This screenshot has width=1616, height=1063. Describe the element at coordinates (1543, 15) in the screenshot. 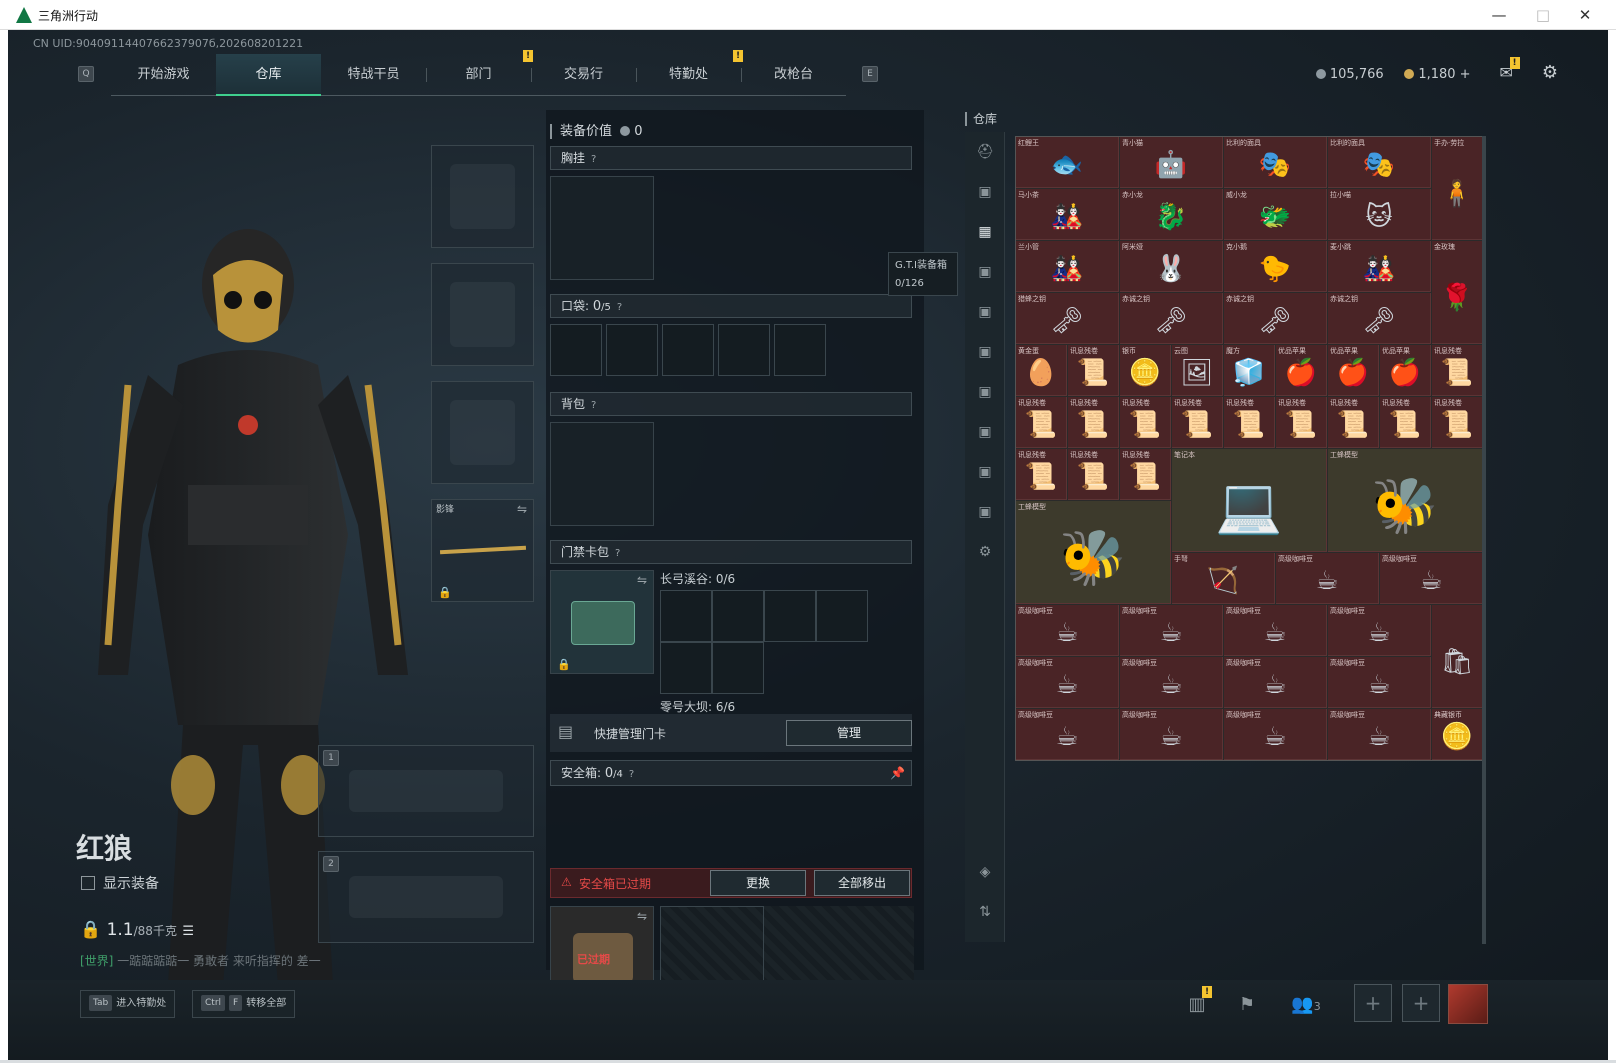

I see `maximize-button: □` at that location.